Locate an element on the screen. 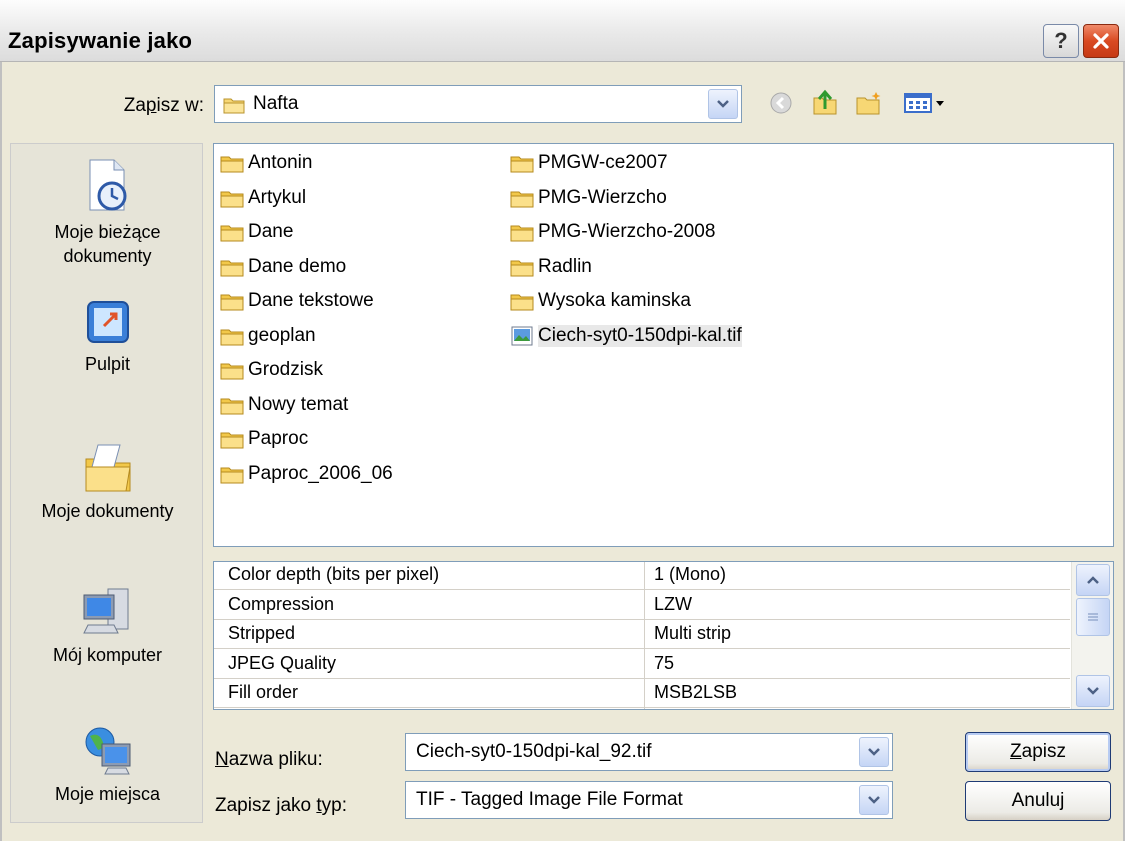  save-in-value: Nafta is located at coordinates (276, 103).